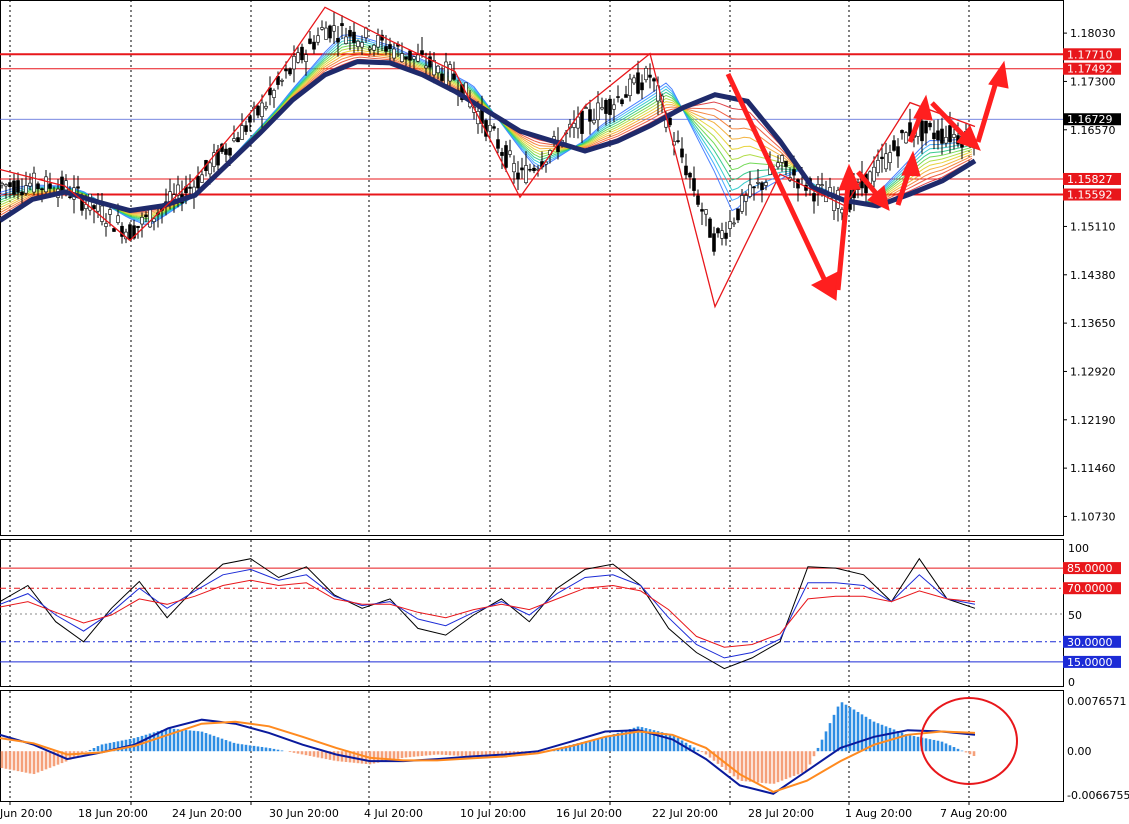 The height and width of the screenshot is (824, 1129). I want to click on price-y-tick-label: 1.11460, so click(1093, 468).